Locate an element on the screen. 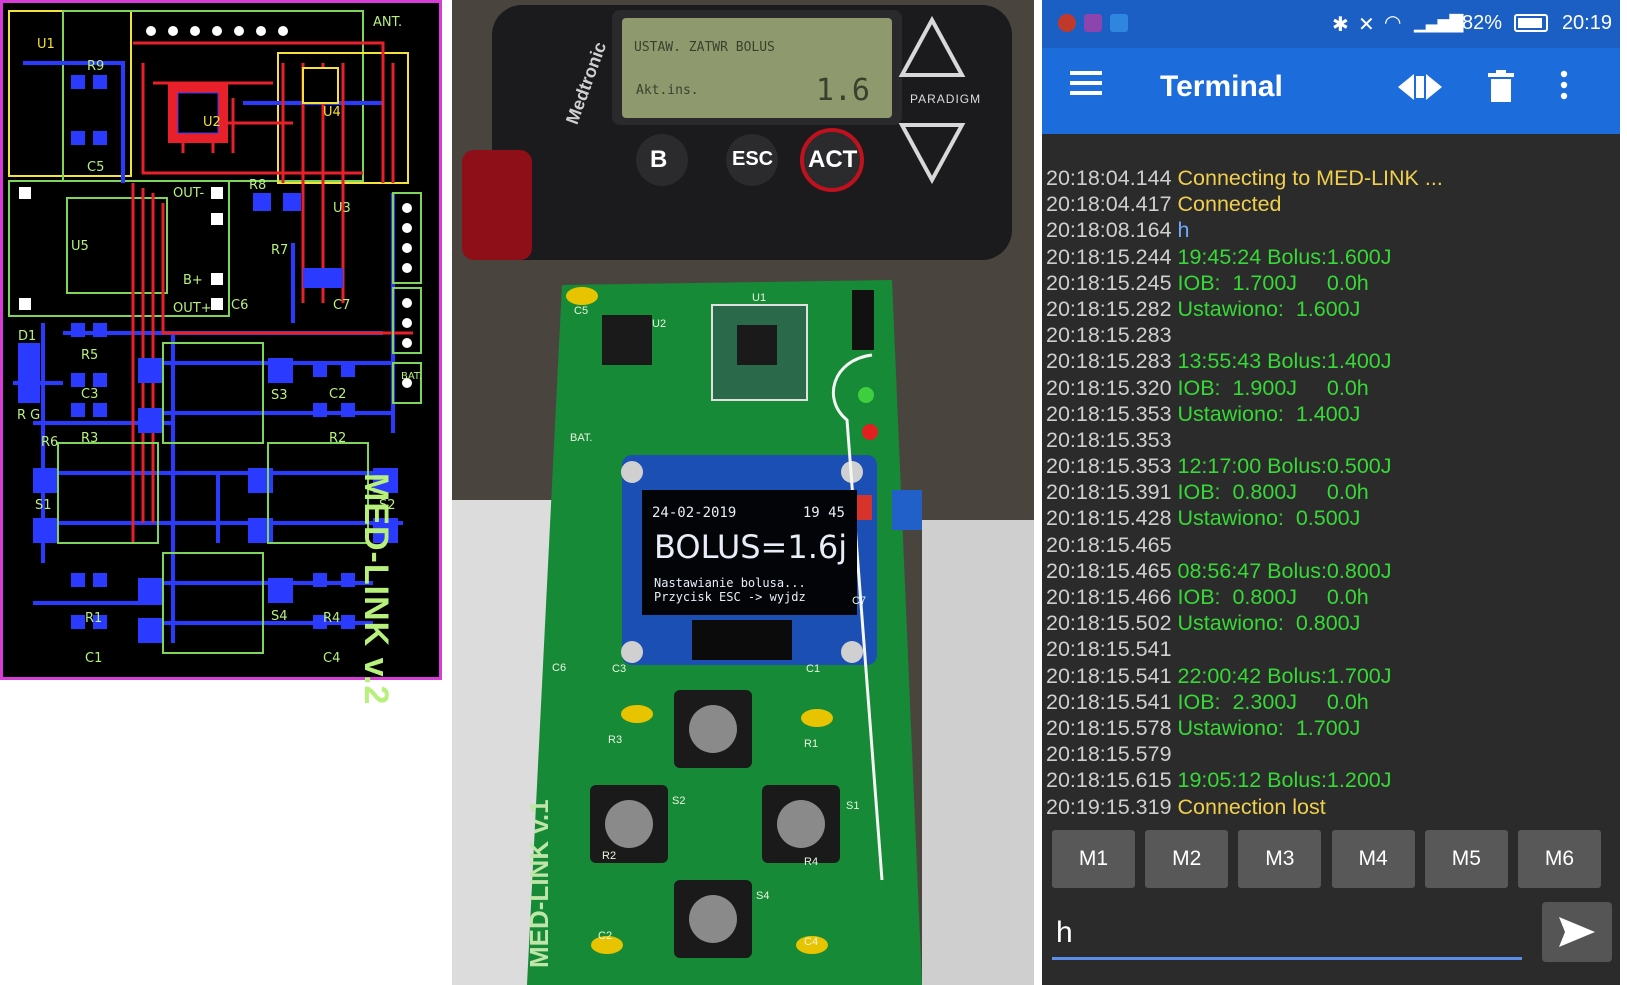 The image size is (1627, 985). terminal-line: 20:18:15.283 13:55:43 Bolus:1.400J is located at coordinates (1331, 361).